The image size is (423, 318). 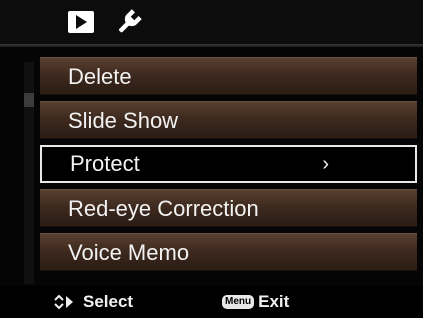 What do you see at coordinates (211, 22) in the screenshot?
I see `tab-bar` at bounding box center [211, 22].